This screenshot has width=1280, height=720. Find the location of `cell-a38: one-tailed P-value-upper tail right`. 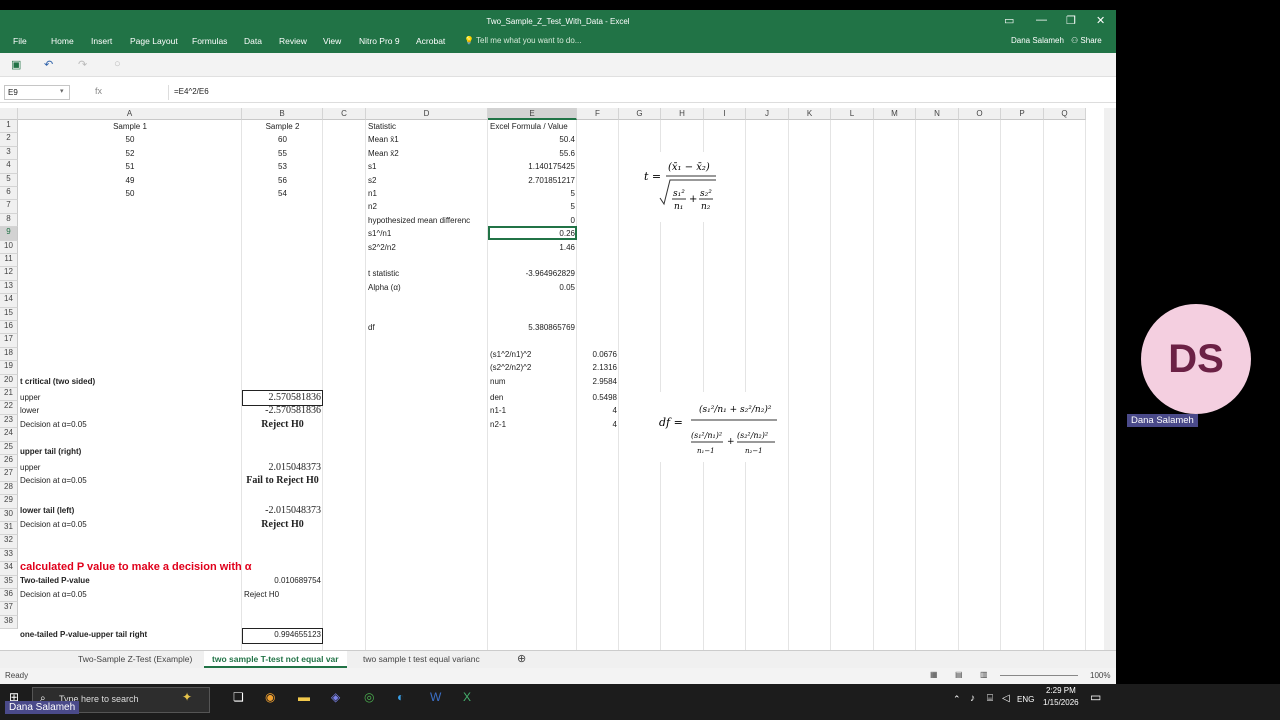

cell-a38: one-tailed P-value-upper tail right is located at coordinates (130, 634).